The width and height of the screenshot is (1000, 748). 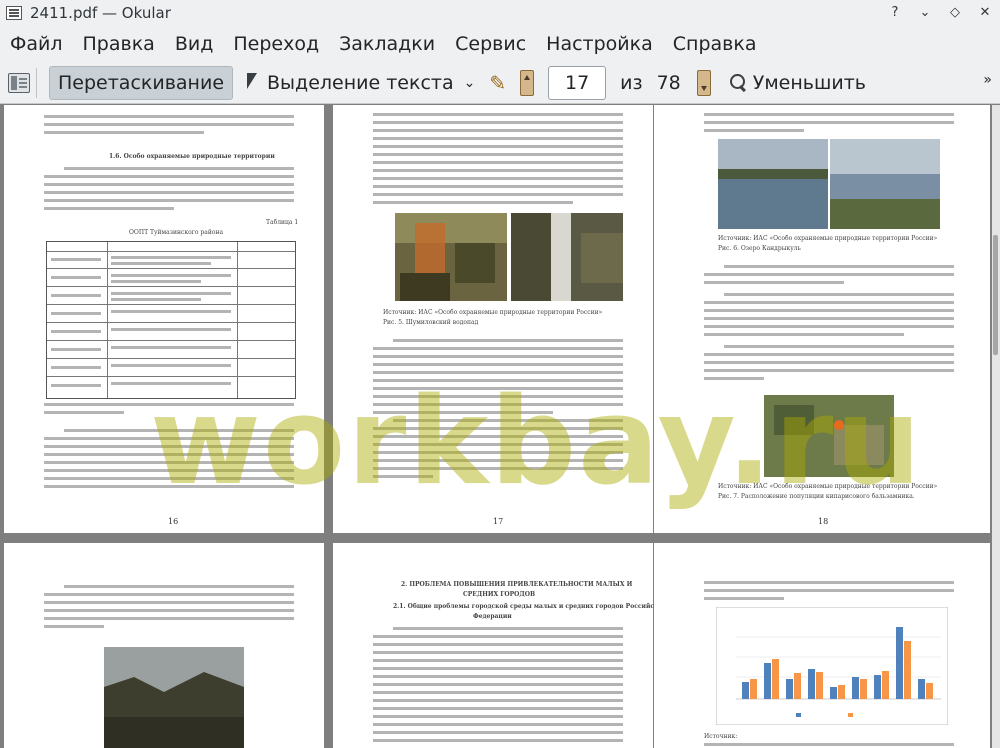 I want to click on watermark-text: workbay.ru, so click(x=536, y=442).